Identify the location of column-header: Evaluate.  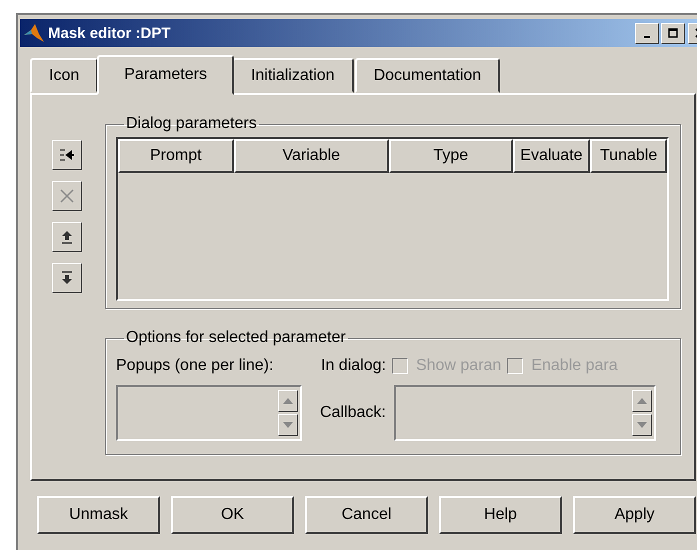
(551, 156).